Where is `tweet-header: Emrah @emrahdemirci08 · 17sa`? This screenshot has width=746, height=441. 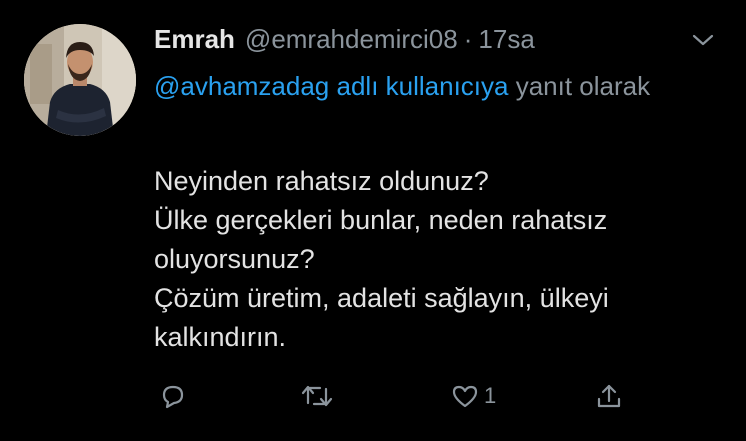
tweet-header: Emrah @emrahdemirci08 · 17sa is located at coordinates (344, 42).